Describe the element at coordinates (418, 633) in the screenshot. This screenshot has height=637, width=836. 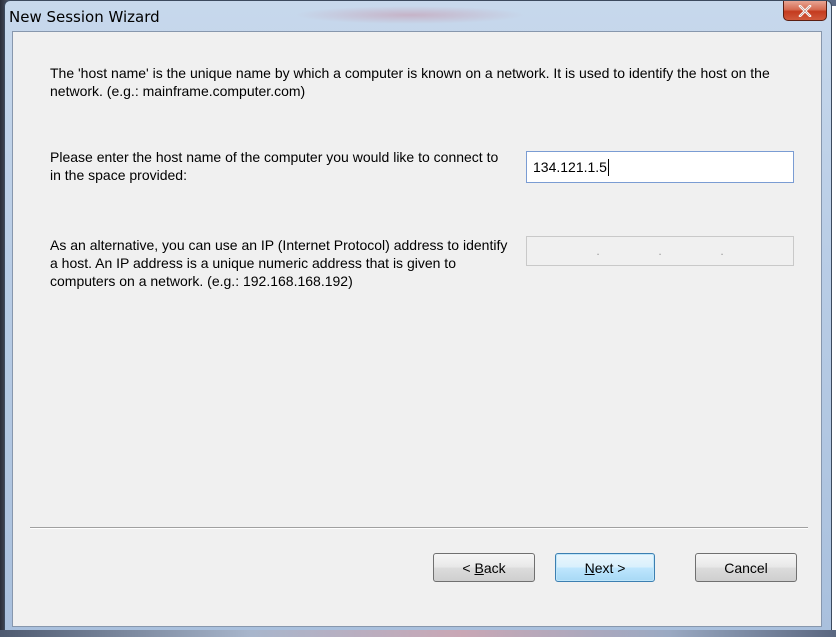
I see `taskbar-edge` at that location.